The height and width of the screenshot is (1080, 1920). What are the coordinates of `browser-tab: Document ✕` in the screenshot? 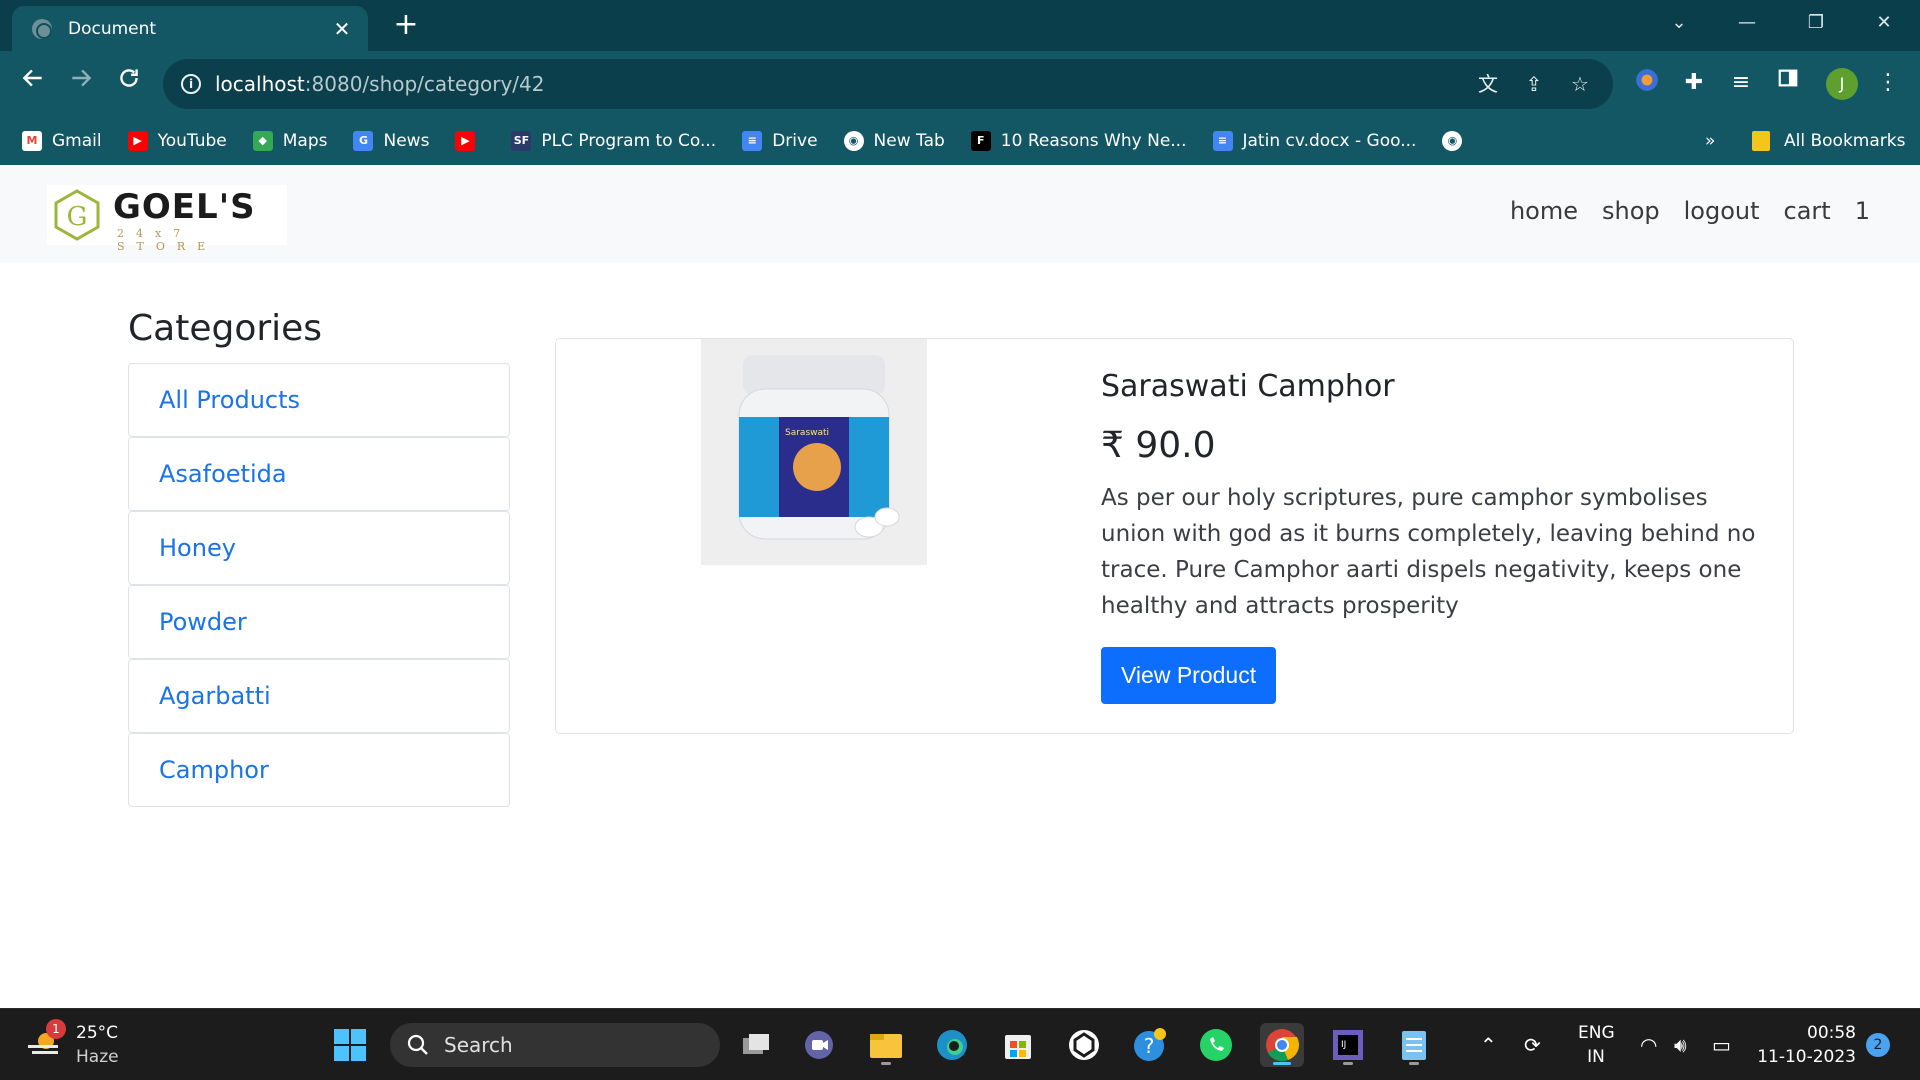 It's located at (190, 28).